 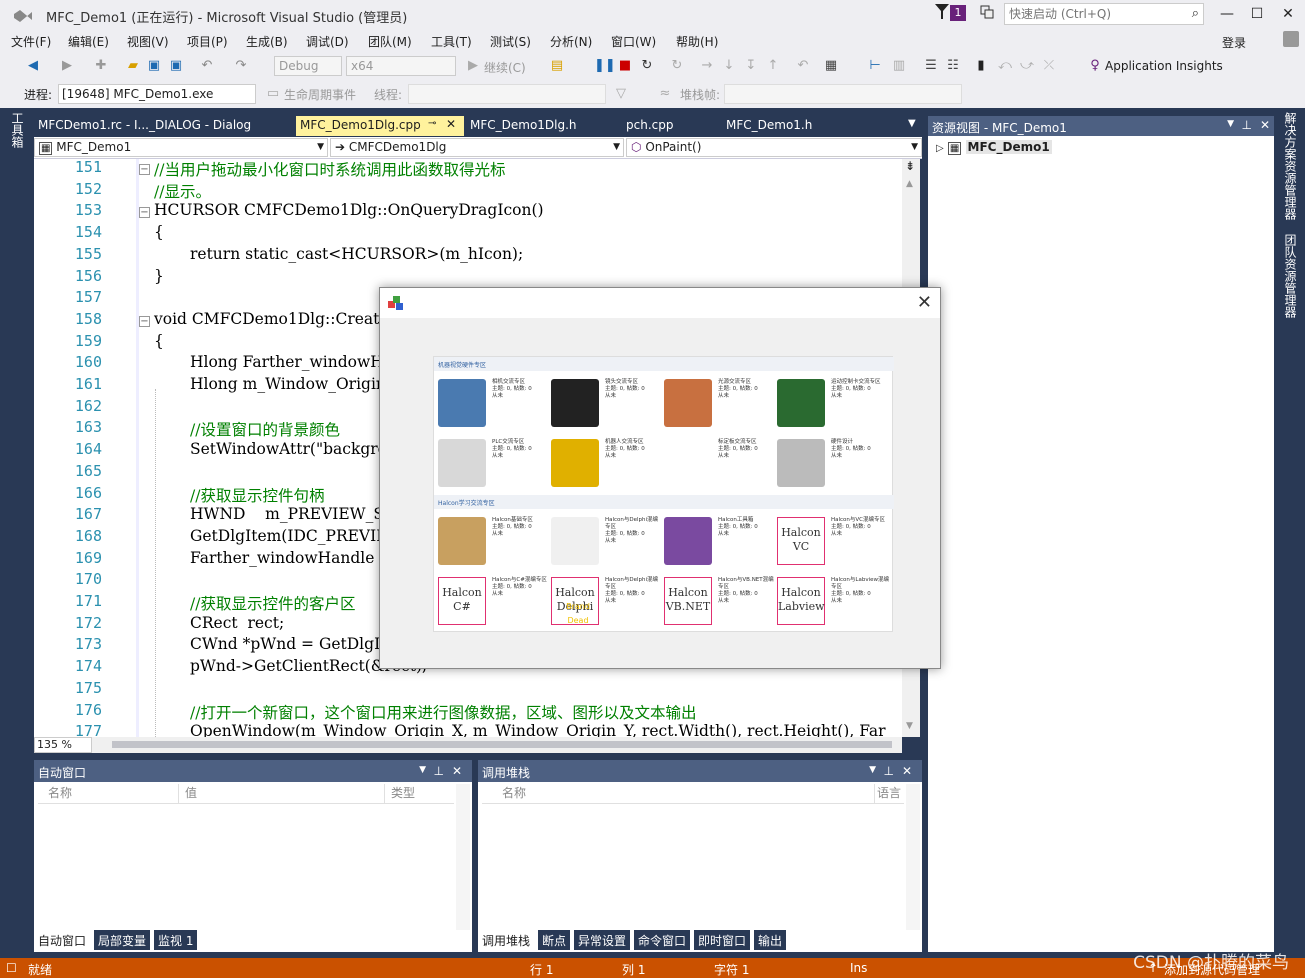 I want to click on save-all-icon: ▣, so click(x=176, y=66).